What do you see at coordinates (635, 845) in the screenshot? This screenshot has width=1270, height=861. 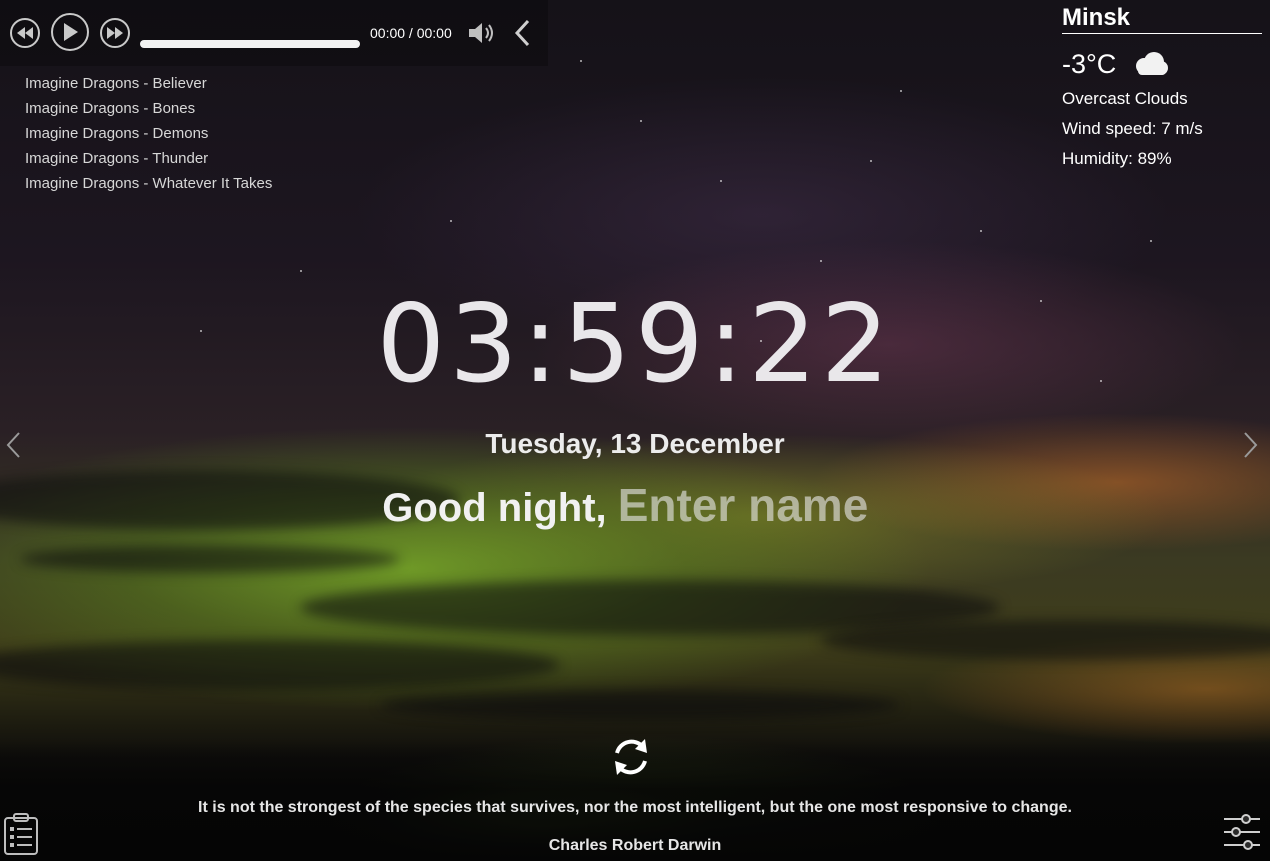 I see `quote-author: Charles Robert Darwin` at bounding box center [635, 845].